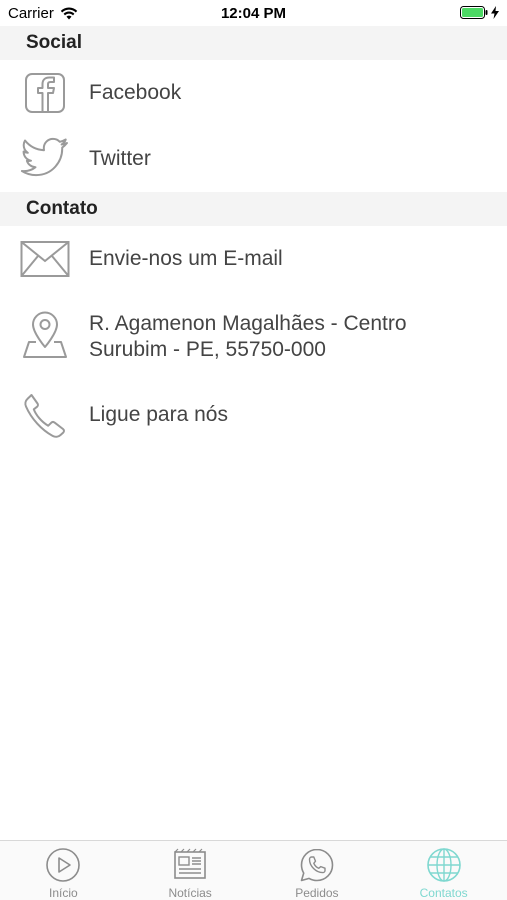 The height and width of the screenshot is (900, 507). Describe the element at coordinates (474, 12) in the screenshot. I see `battery-icon` at that location.